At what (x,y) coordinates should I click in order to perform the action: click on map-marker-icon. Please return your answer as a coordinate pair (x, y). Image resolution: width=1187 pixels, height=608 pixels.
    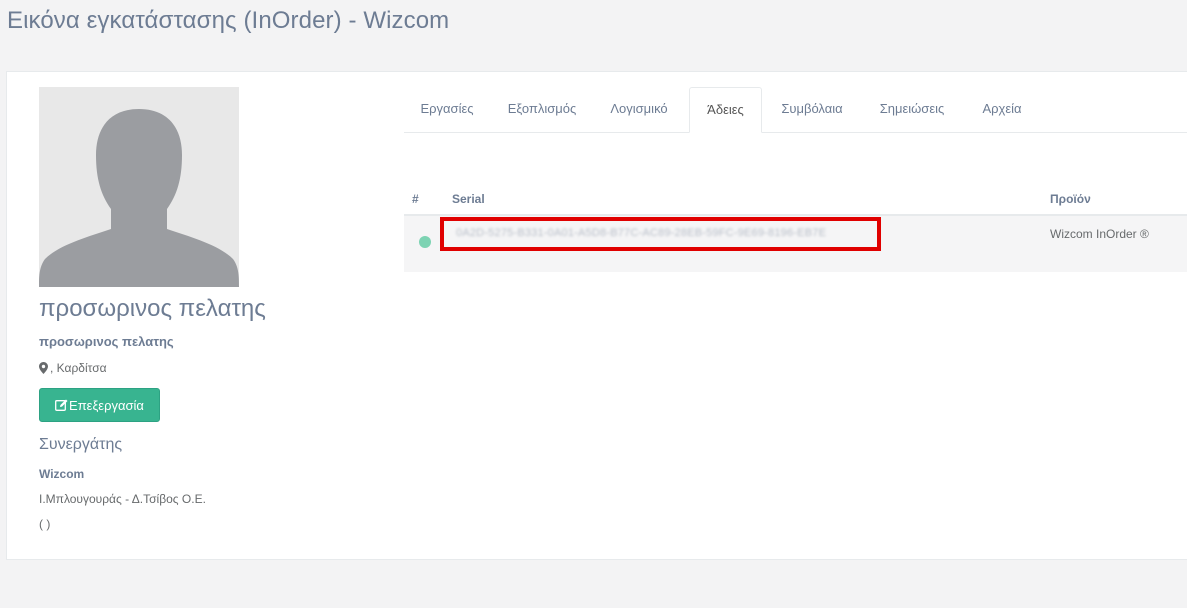
    Looking at the image, I should click on (43, 368).